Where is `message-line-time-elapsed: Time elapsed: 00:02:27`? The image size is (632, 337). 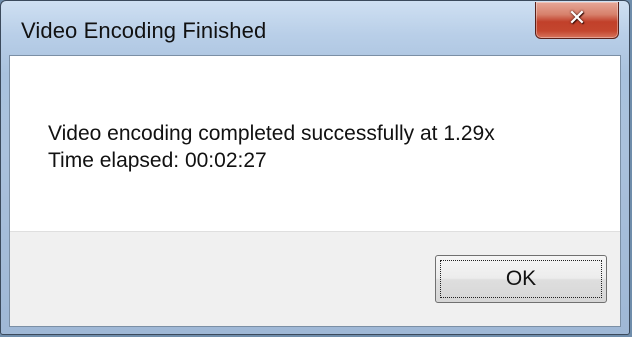 message-line-time-elapsed: Time elapsed: 00:02:27 is located at coordinates (157, 160).